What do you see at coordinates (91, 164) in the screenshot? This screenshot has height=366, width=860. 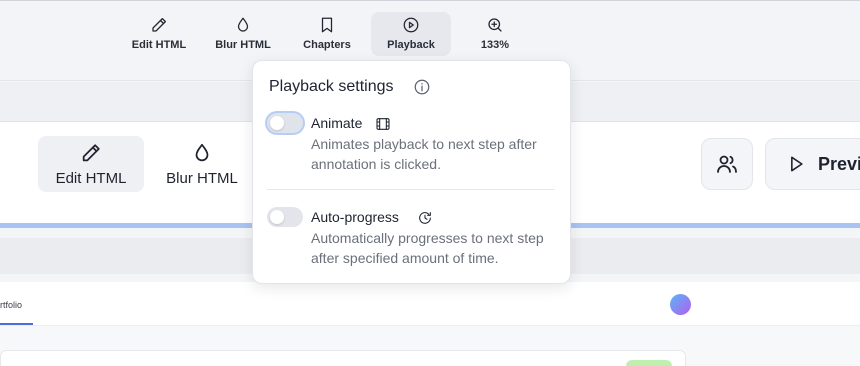 I see `canvas-edit-html-button: Edit HTML` at bounding box center [91, 164].